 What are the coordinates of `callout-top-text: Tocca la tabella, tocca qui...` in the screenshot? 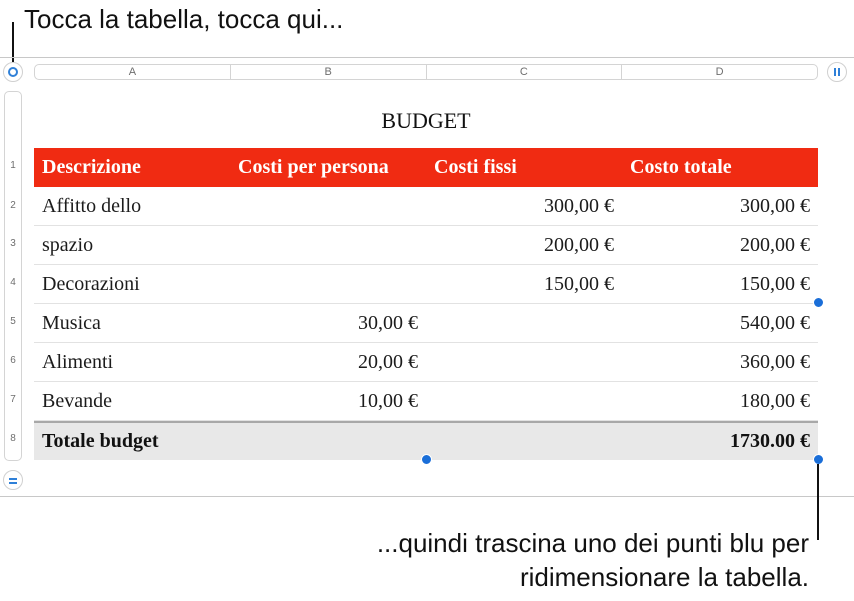 It's located at (184, 19).